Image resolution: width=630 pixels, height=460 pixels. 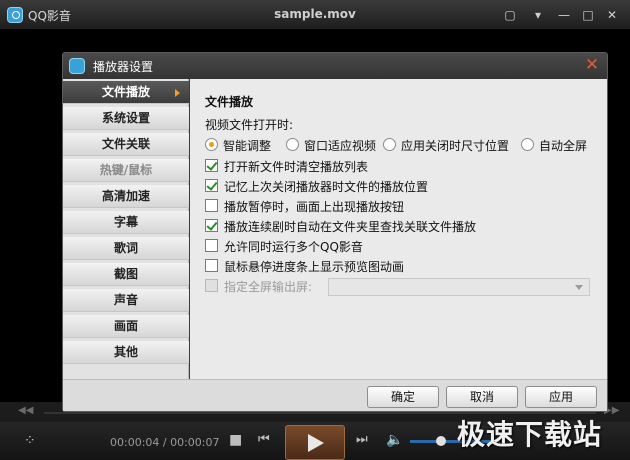 I want to click on radio-label: 智能调整, so click(x=247, y=146).